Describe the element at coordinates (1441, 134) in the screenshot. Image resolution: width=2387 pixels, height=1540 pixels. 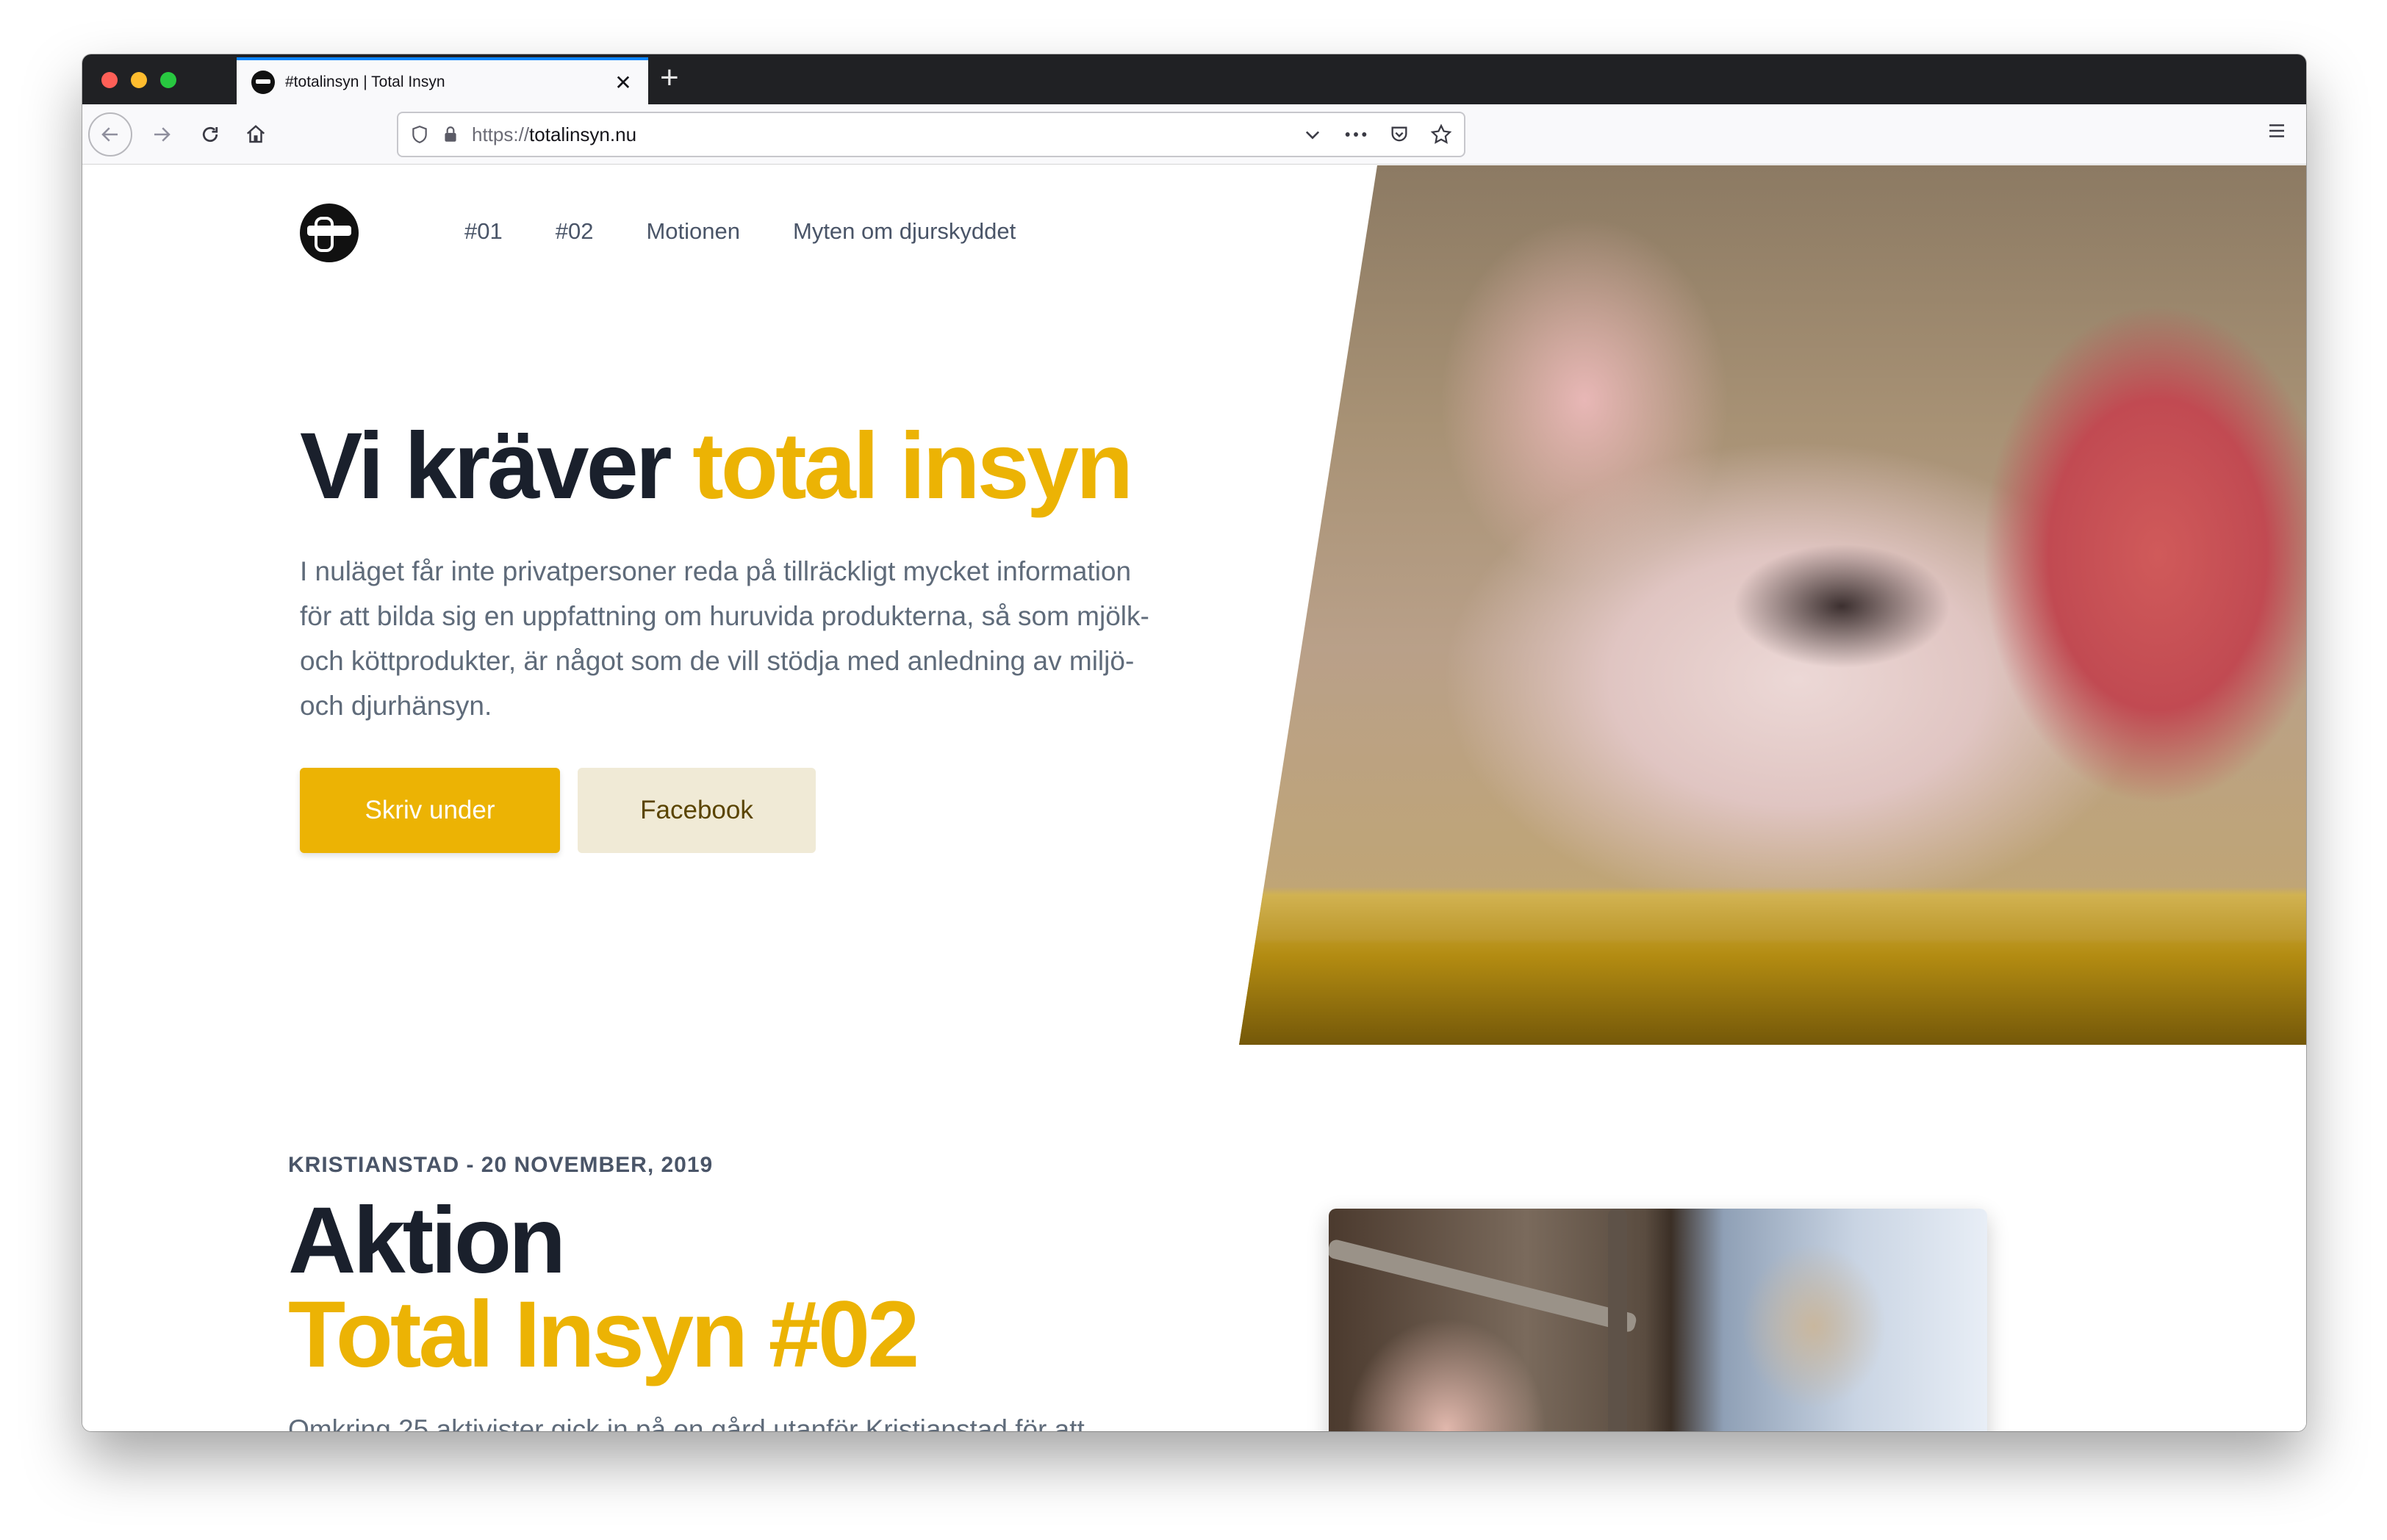
I see `star-icon` at that location.